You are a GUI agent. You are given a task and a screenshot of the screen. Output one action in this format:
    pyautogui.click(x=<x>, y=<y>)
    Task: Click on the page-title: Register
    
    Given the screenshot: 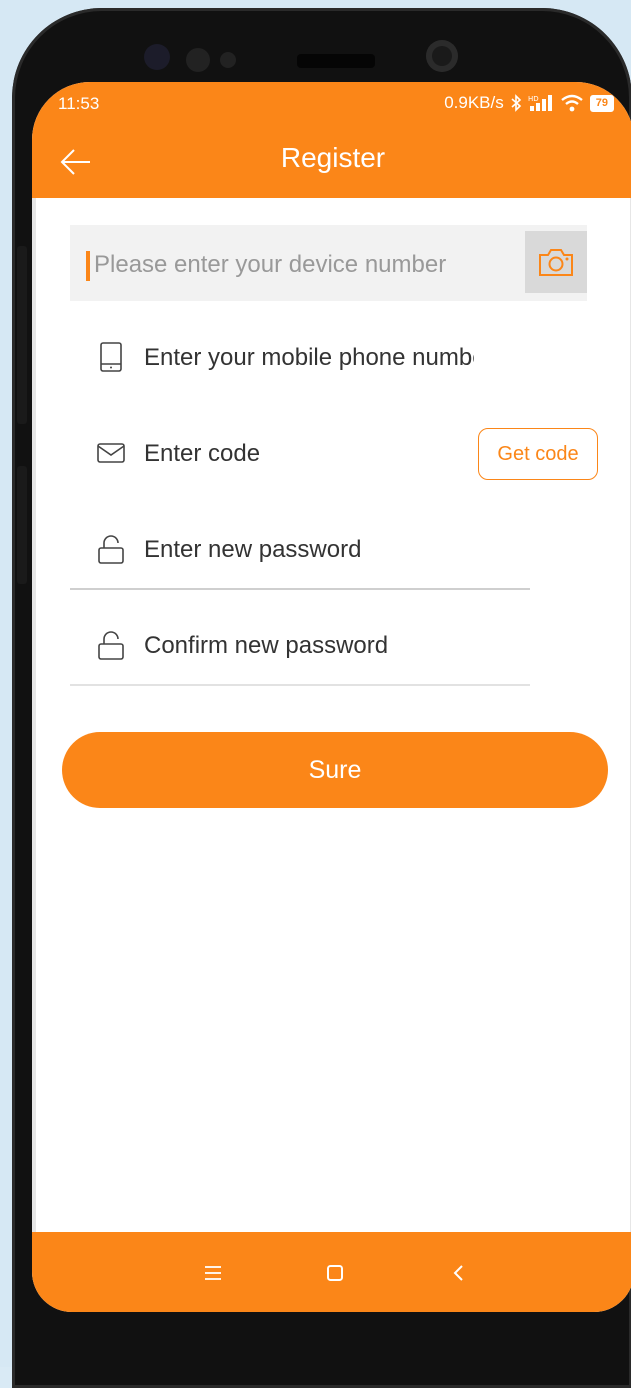 What is the action you would take?
    pyautogui.click(x=333, y=157)
    